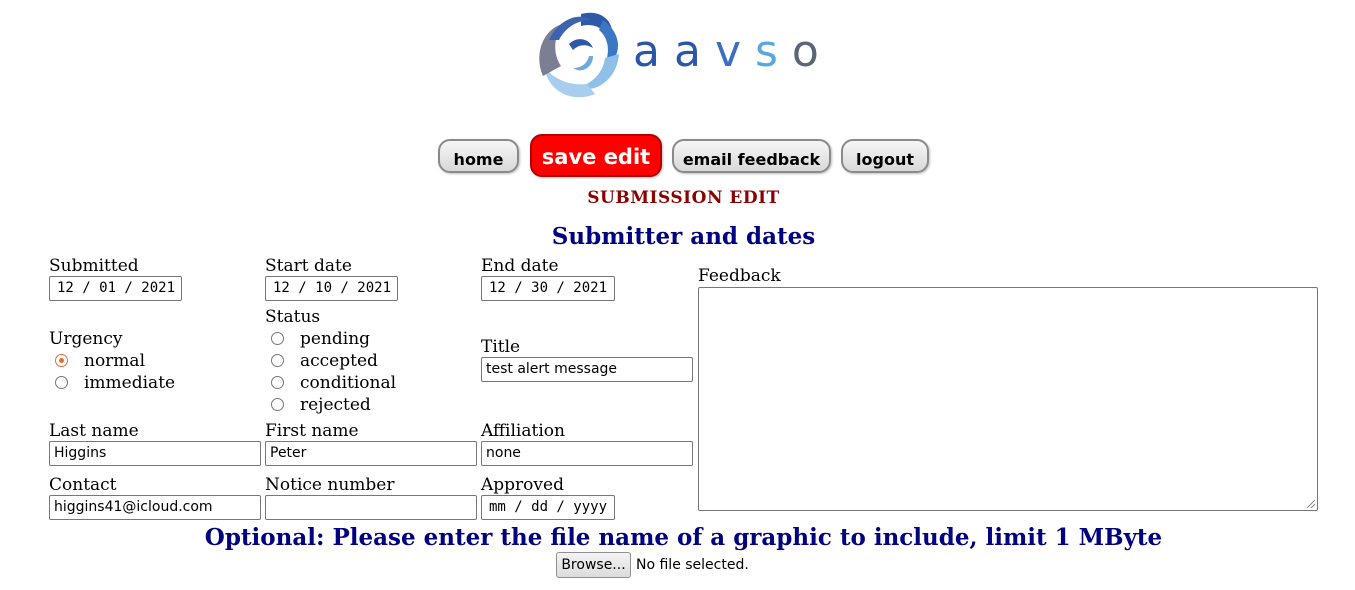 The height and width of the screenshot is (590, 1355). Describe the element at coordinates (94, 266) in the screenshot. I see `submitted-label: Submitted` at that location.